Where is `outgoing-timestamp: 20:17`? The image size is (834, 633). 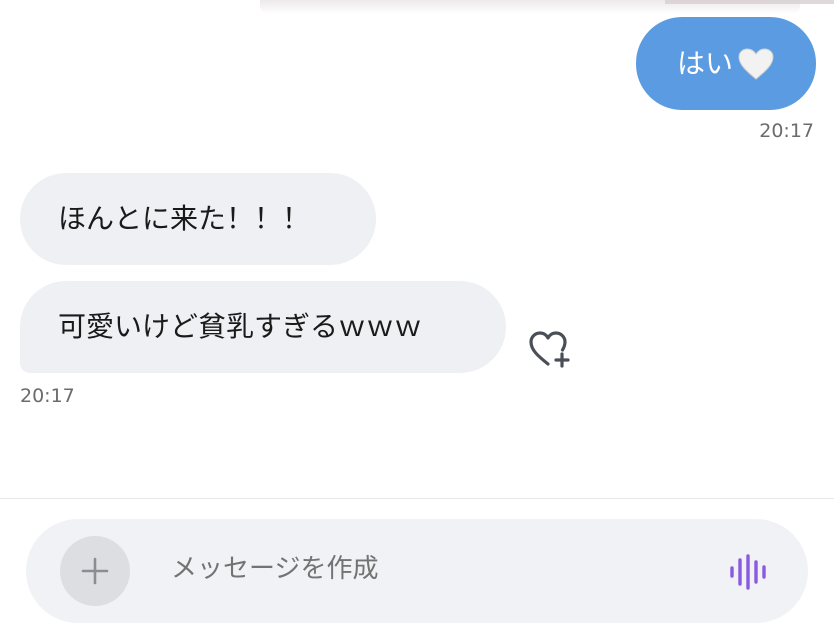 outgoing-timestamp: 20:17 is located at coordinates (786, 131).